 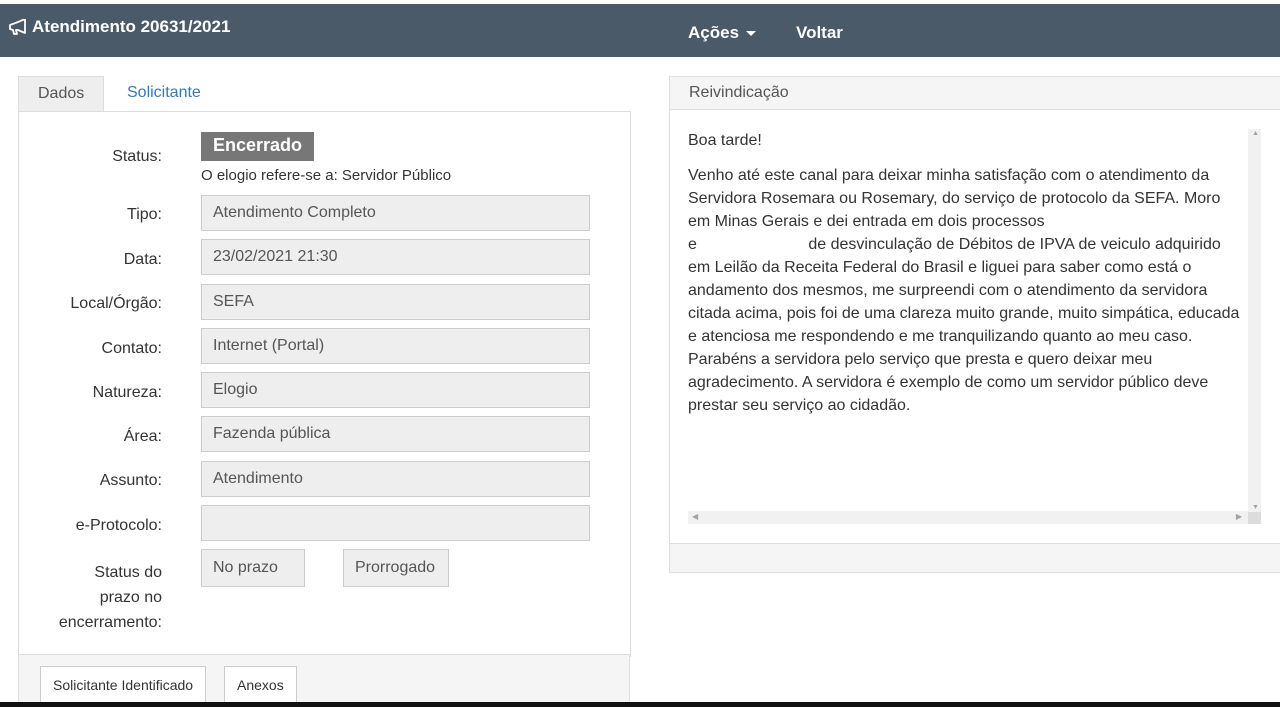 I want to click on status-note: O elogio refere-se a: Servidor Público, so click(x=326, y=175).